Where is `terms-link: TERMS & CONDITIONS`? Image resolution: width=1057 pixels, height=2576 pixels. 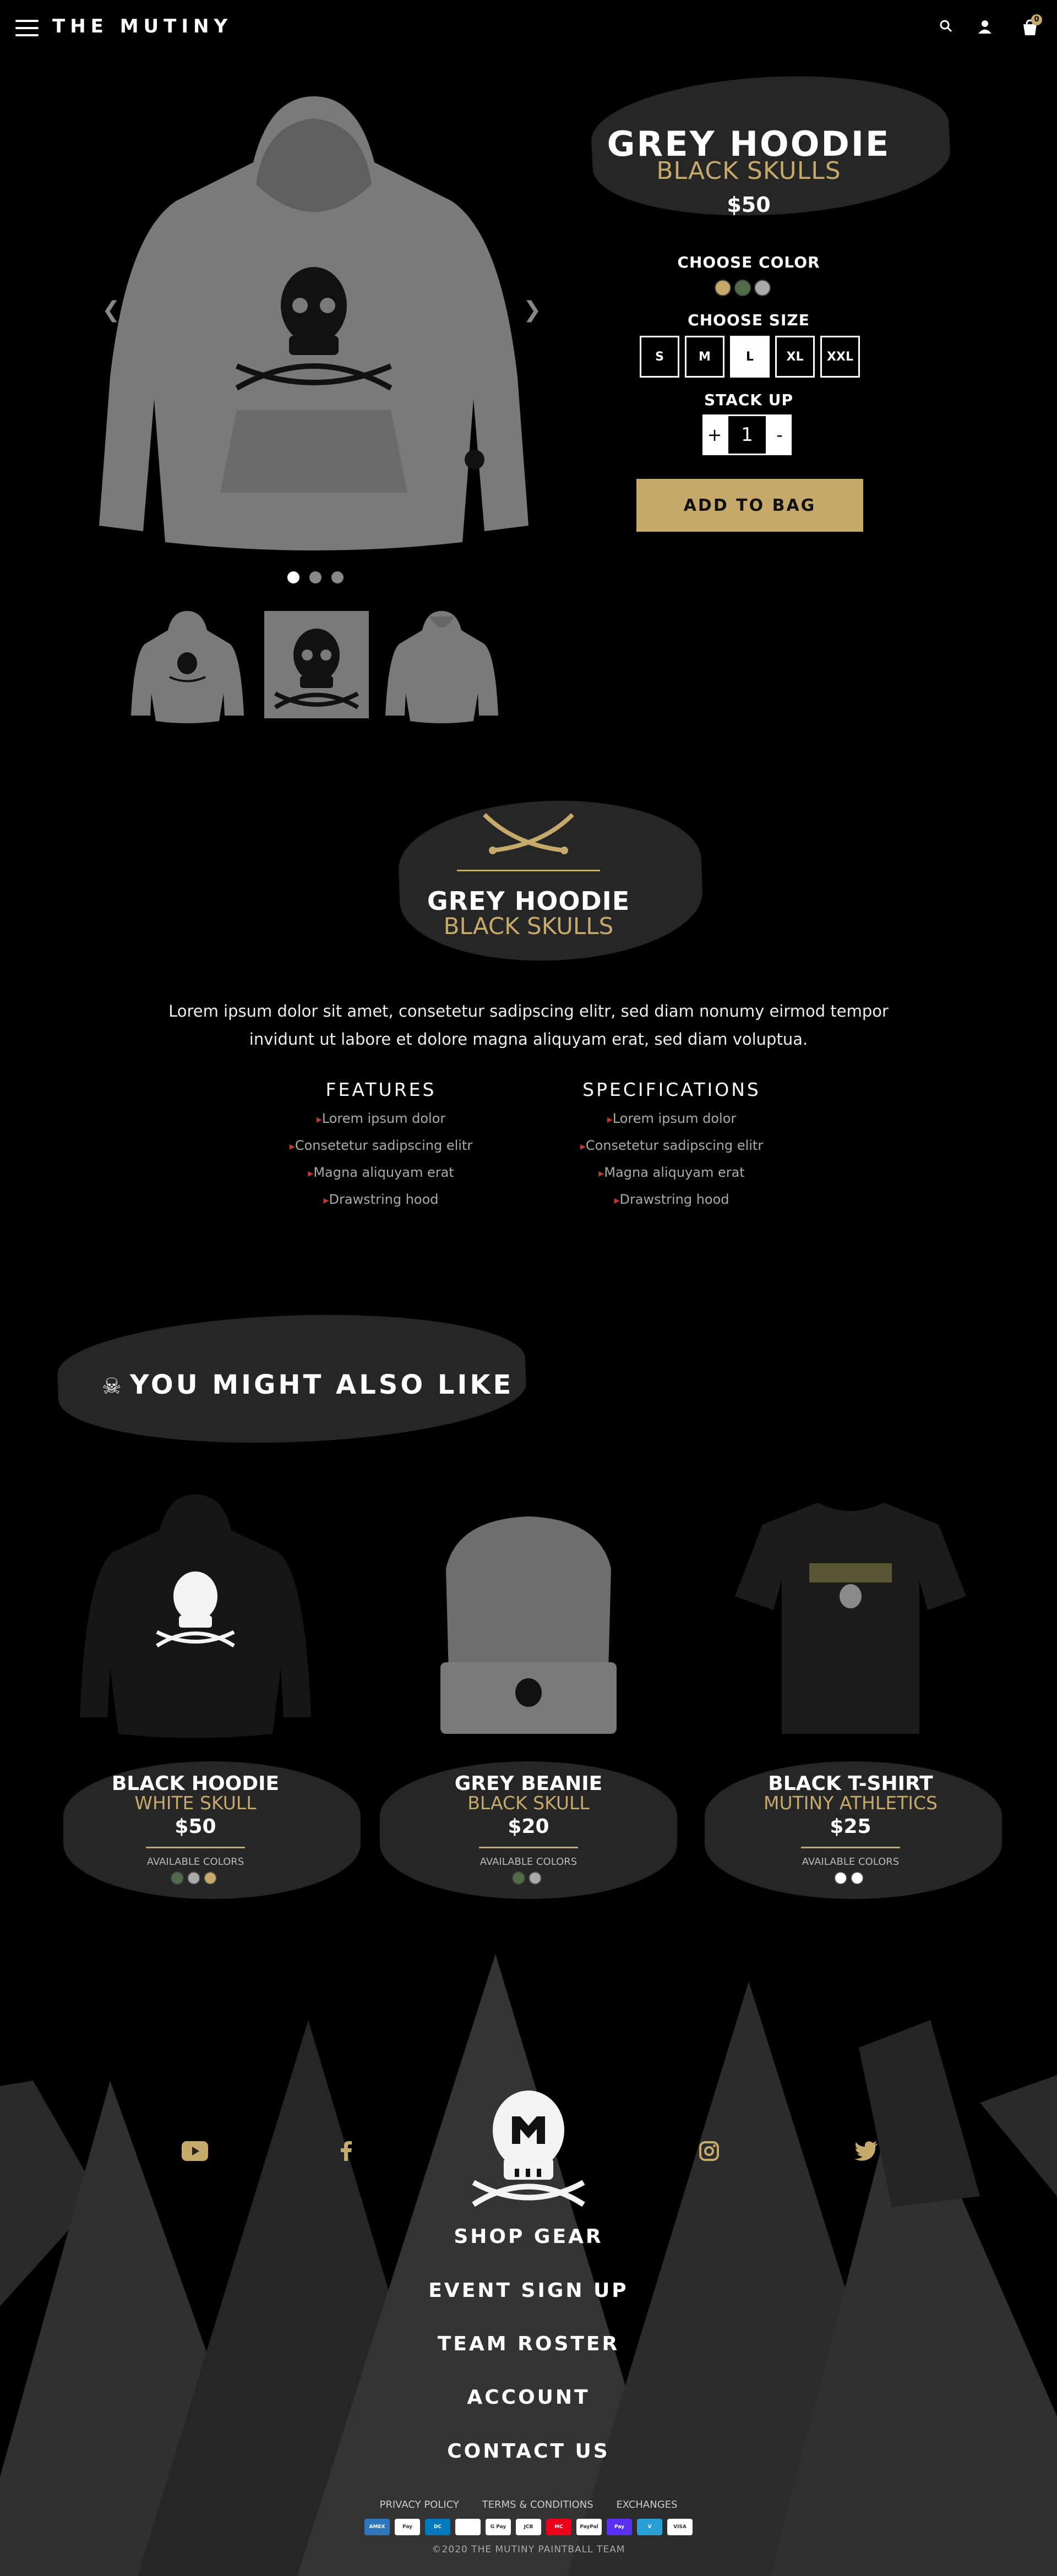 terms-link: TERMS & CONDITIONS is located at coordinates (538, 2505).